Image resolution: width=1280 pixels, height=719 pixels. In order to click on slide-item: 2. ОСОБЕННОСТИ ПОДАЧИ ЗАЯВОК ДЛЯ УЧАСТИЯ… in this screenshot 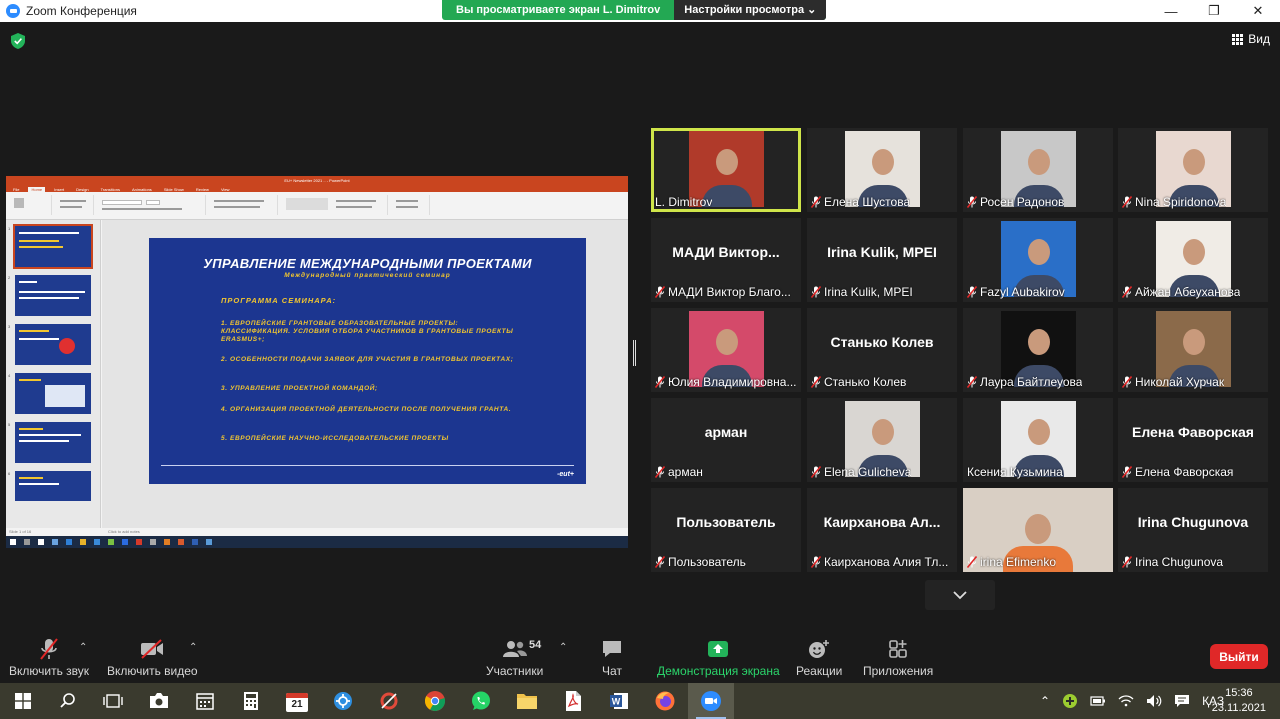, I will do `click(367, 359)`.